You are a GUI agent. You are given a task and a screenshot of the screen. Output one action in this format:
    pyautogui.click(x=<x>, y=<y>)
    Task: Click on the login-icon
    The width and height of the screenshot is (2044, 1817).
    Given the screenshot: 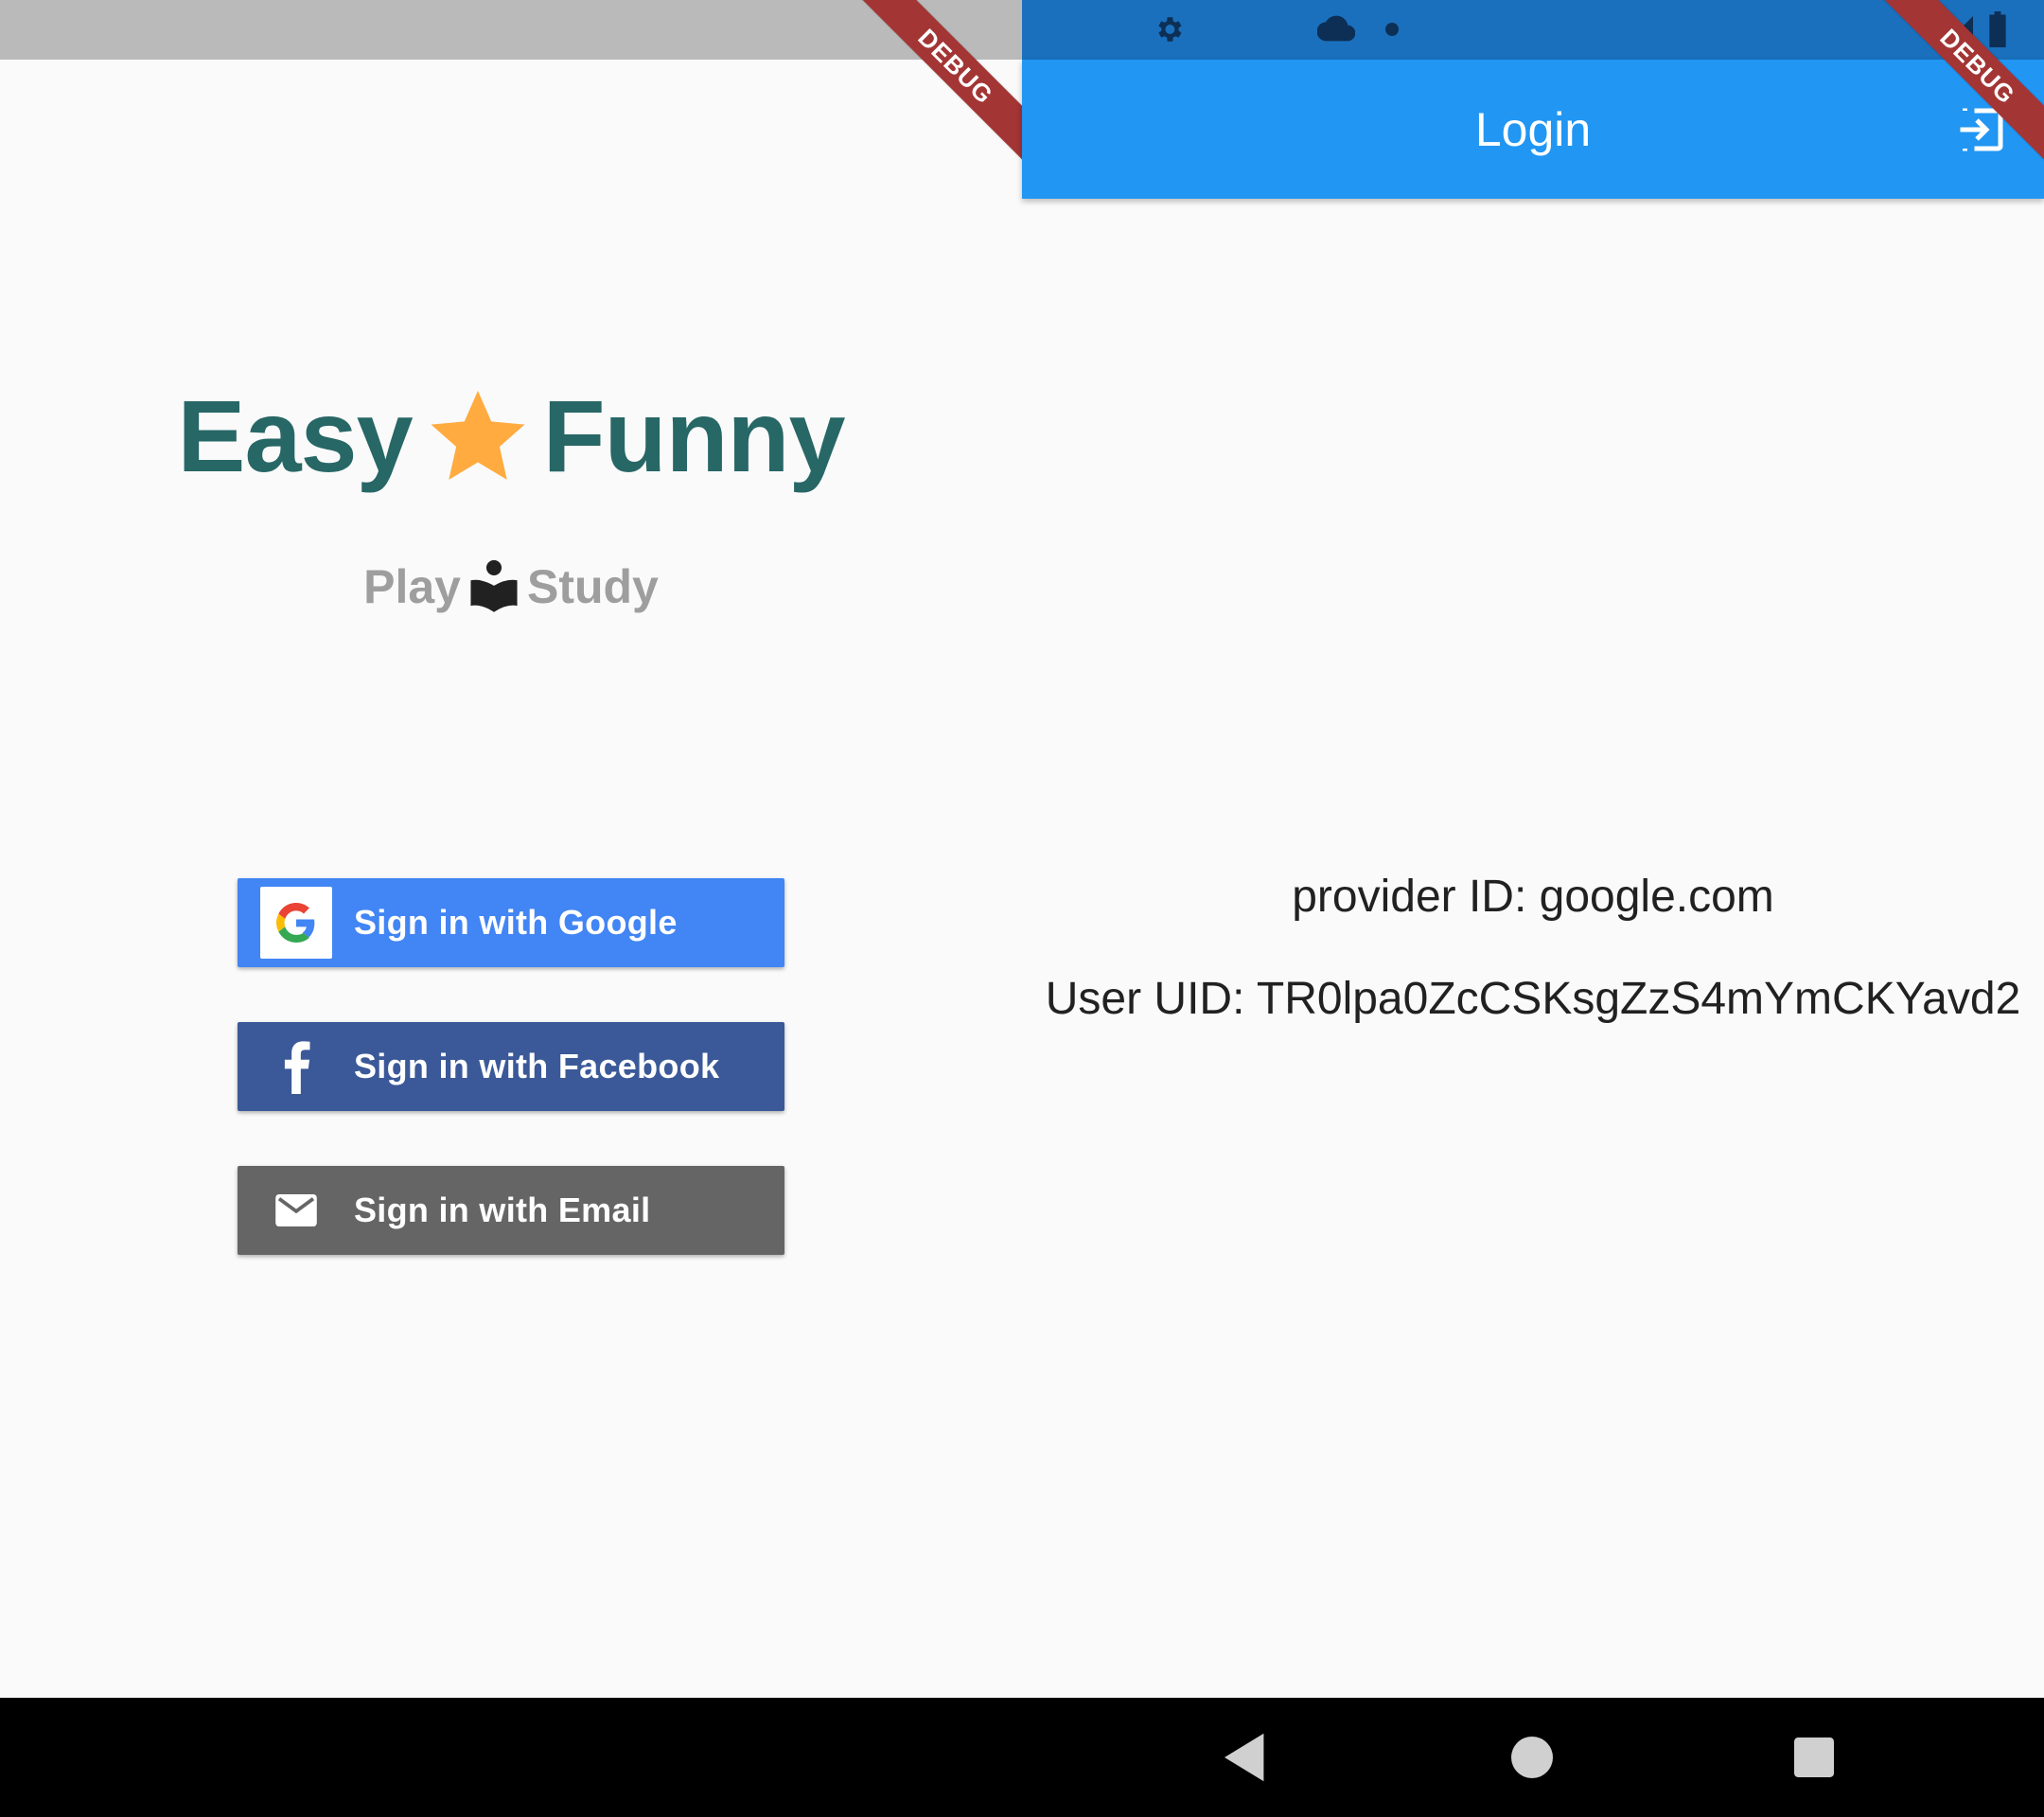 What is the action you would take?
    pyautogui.click(x=1981, y=129)
    